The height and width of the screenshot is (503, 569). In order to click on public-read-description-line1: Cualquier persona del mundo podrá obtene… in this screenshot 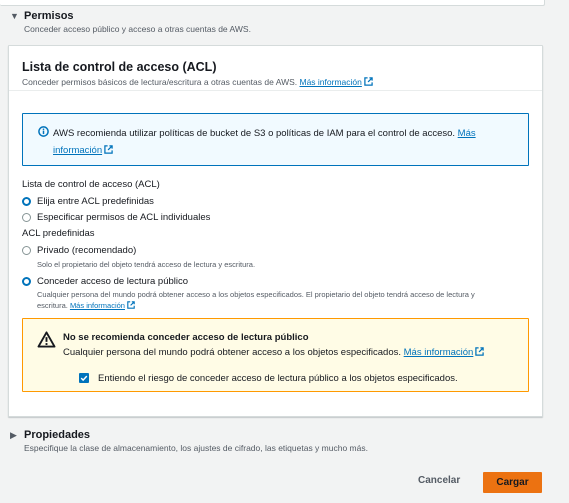, I will do `click(256, 294)`.